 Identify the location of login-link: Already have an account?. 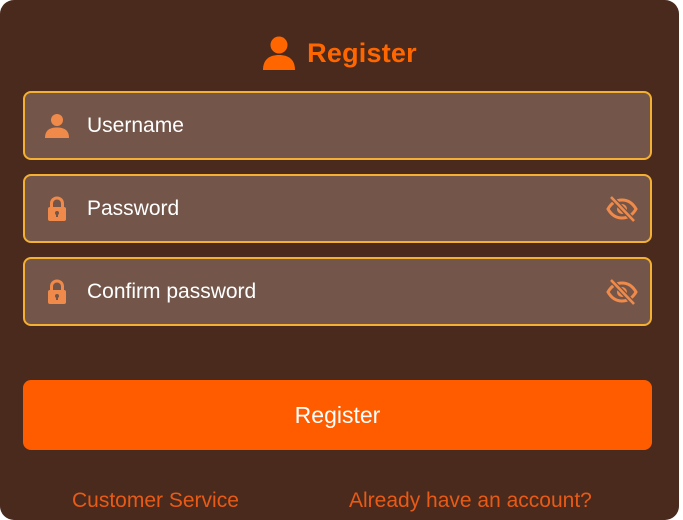
(470, 501).